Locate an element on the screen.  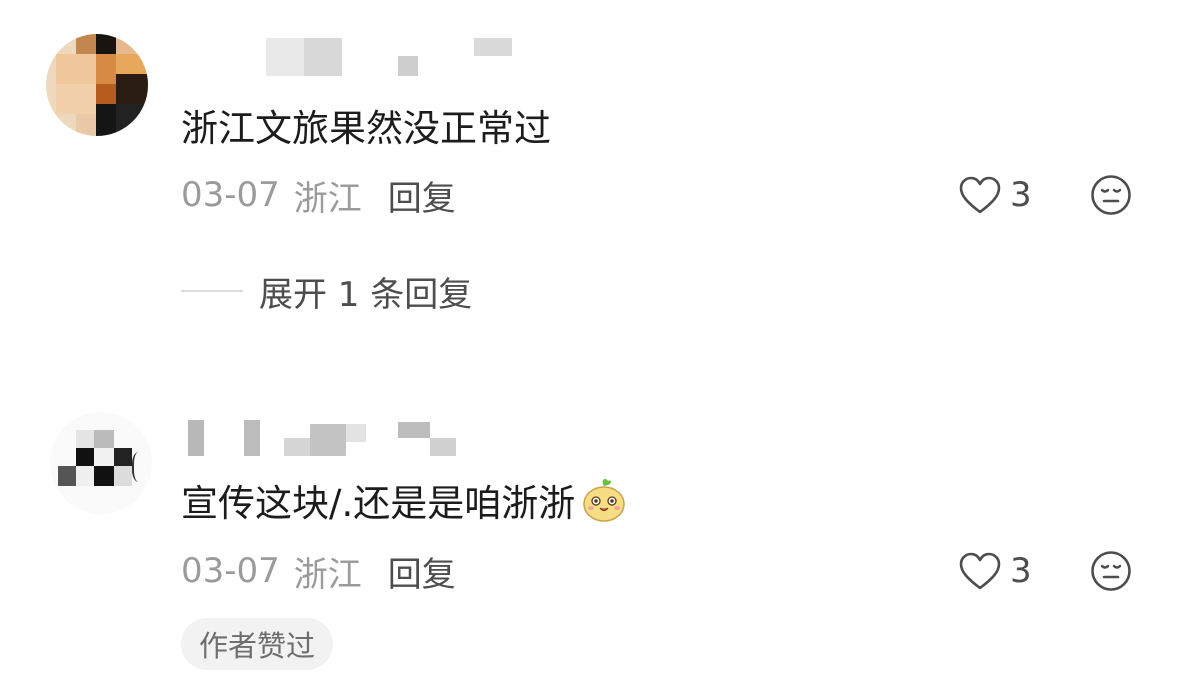
expand-replies-button: 展开 1 条回复 is located at coordinates (327, 291).